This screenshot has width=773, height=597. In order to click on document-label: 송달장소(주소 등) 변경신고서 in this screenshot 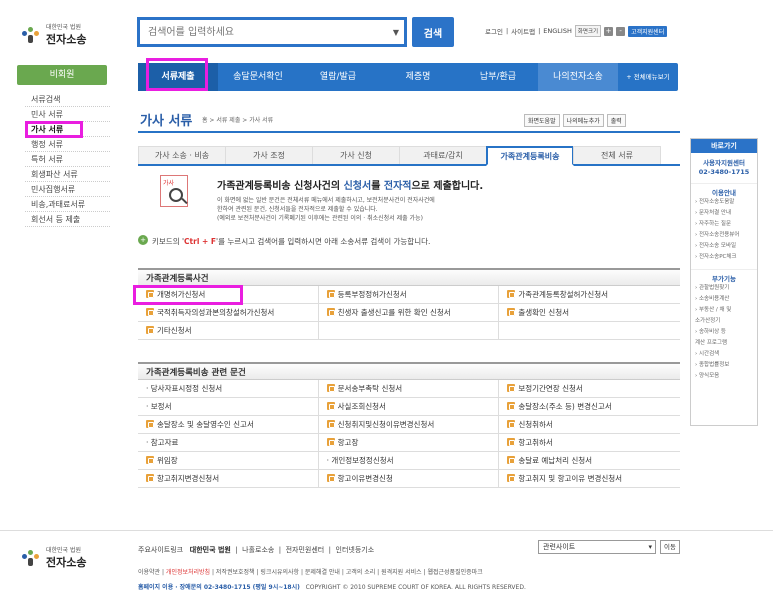, I will do `click(565, 406)`.